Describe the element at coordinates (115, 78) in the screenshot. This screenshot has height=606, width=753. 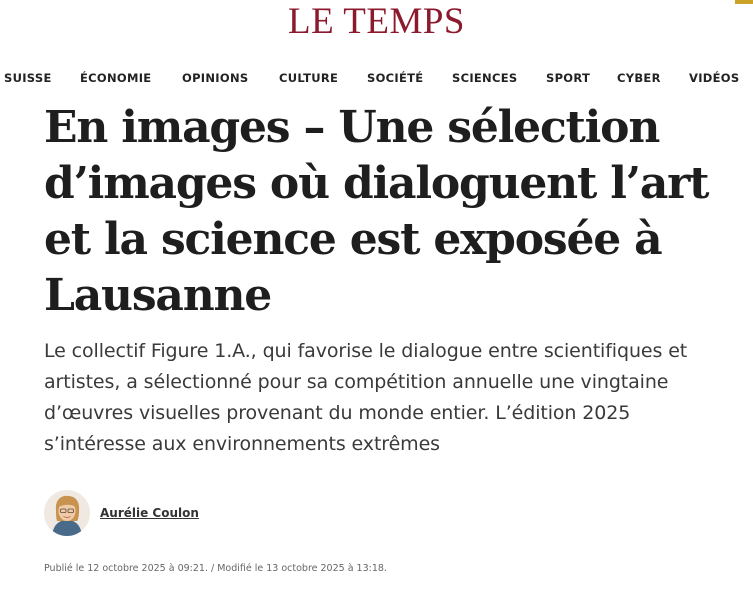
I see `nav-item-economie: ÉCONOMIE` at that location.